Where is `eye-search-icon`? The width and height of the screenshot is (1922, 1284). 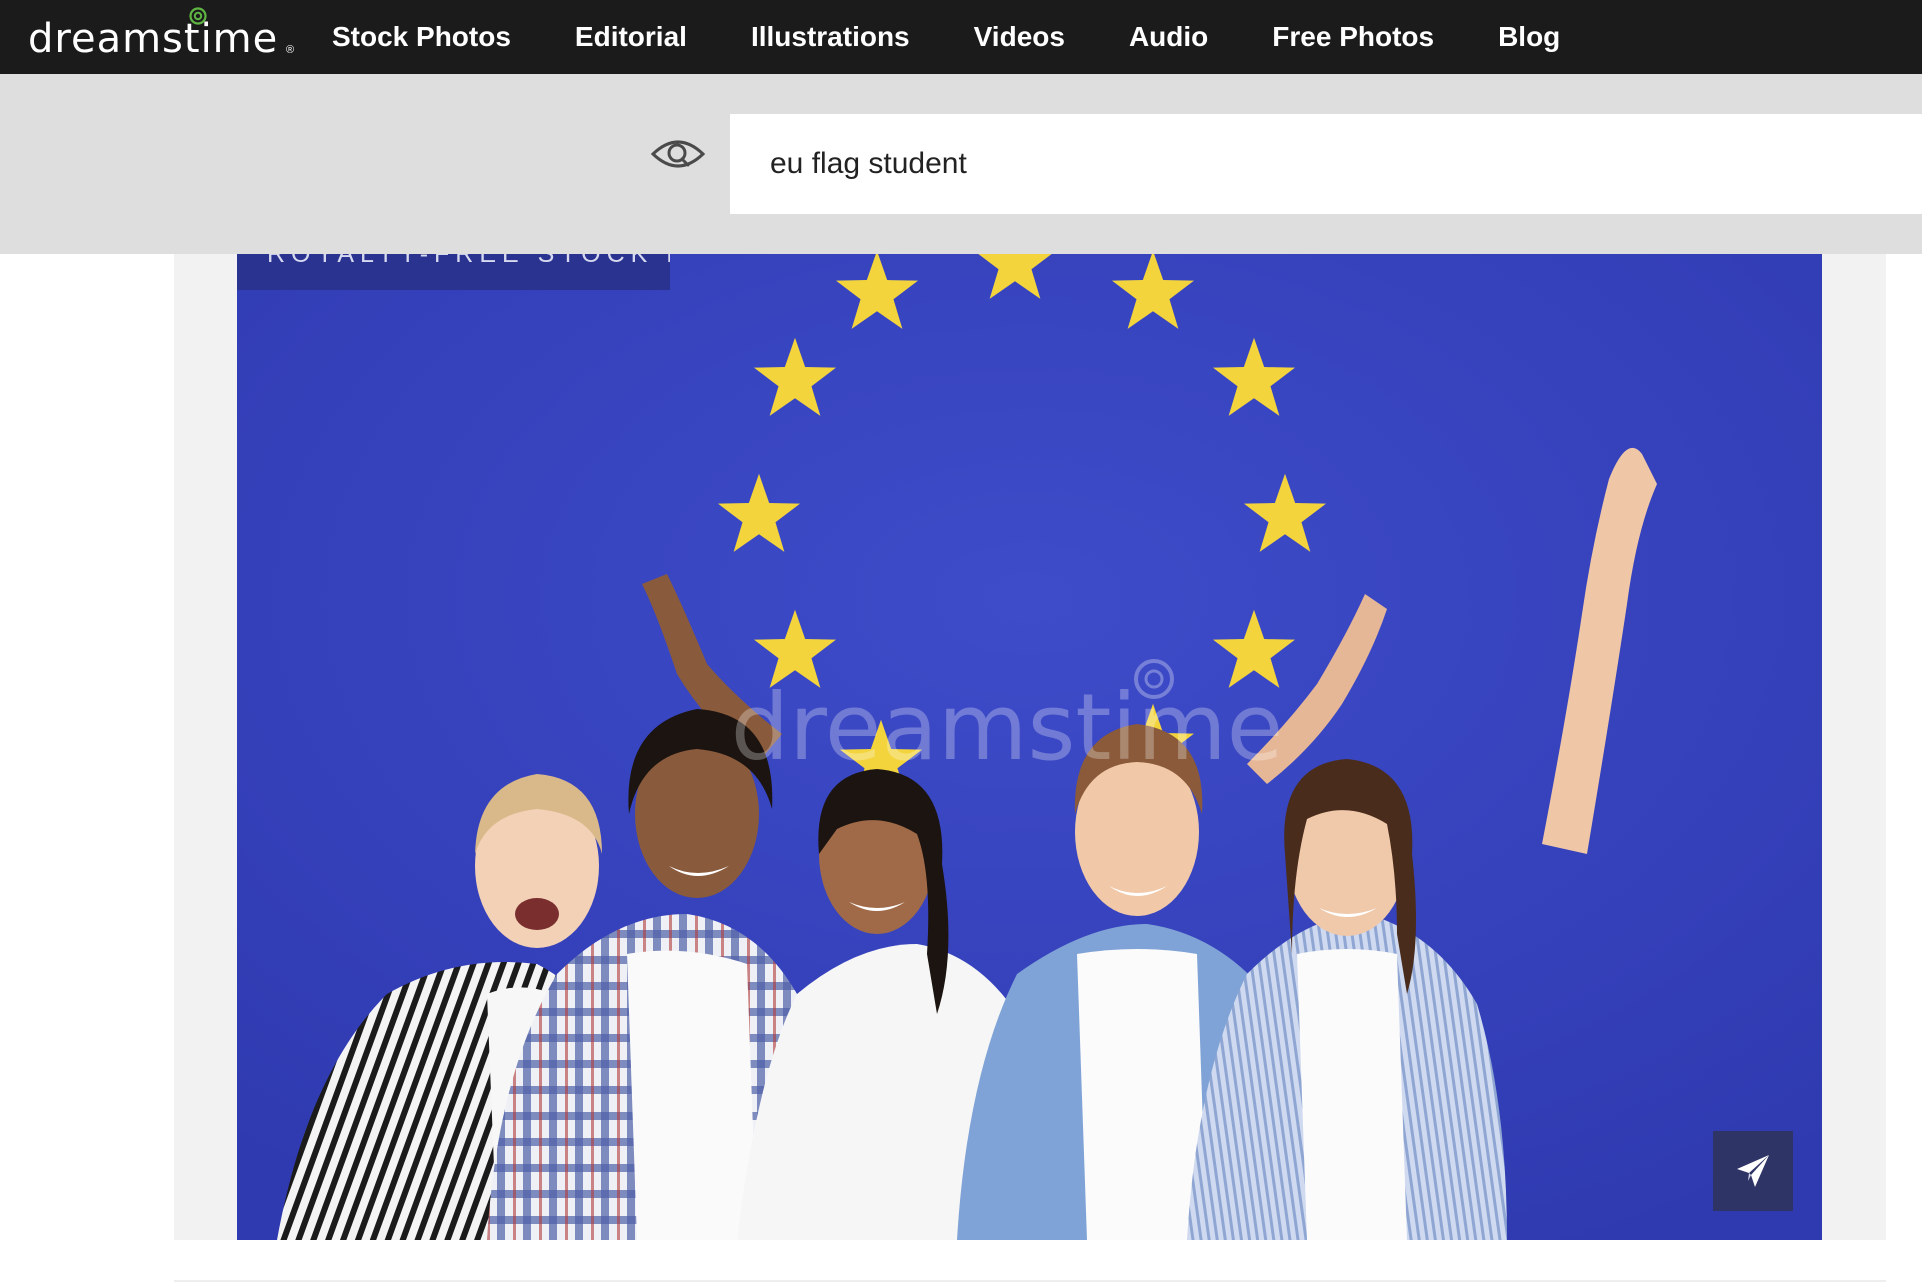 eye-search-icon is located at coordinates (678, 154).